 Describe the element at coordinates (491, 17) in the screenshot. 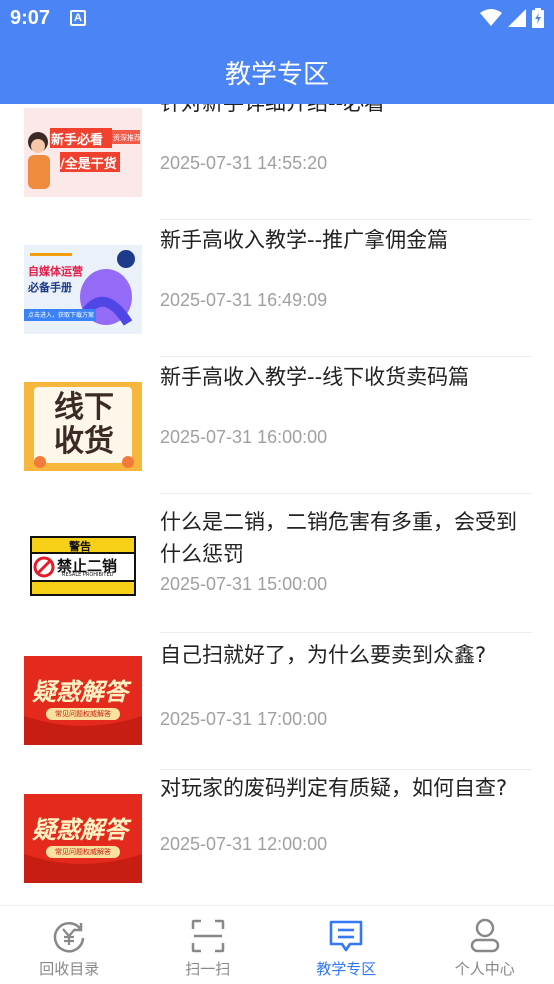

I see `wifi-icon` at that location.